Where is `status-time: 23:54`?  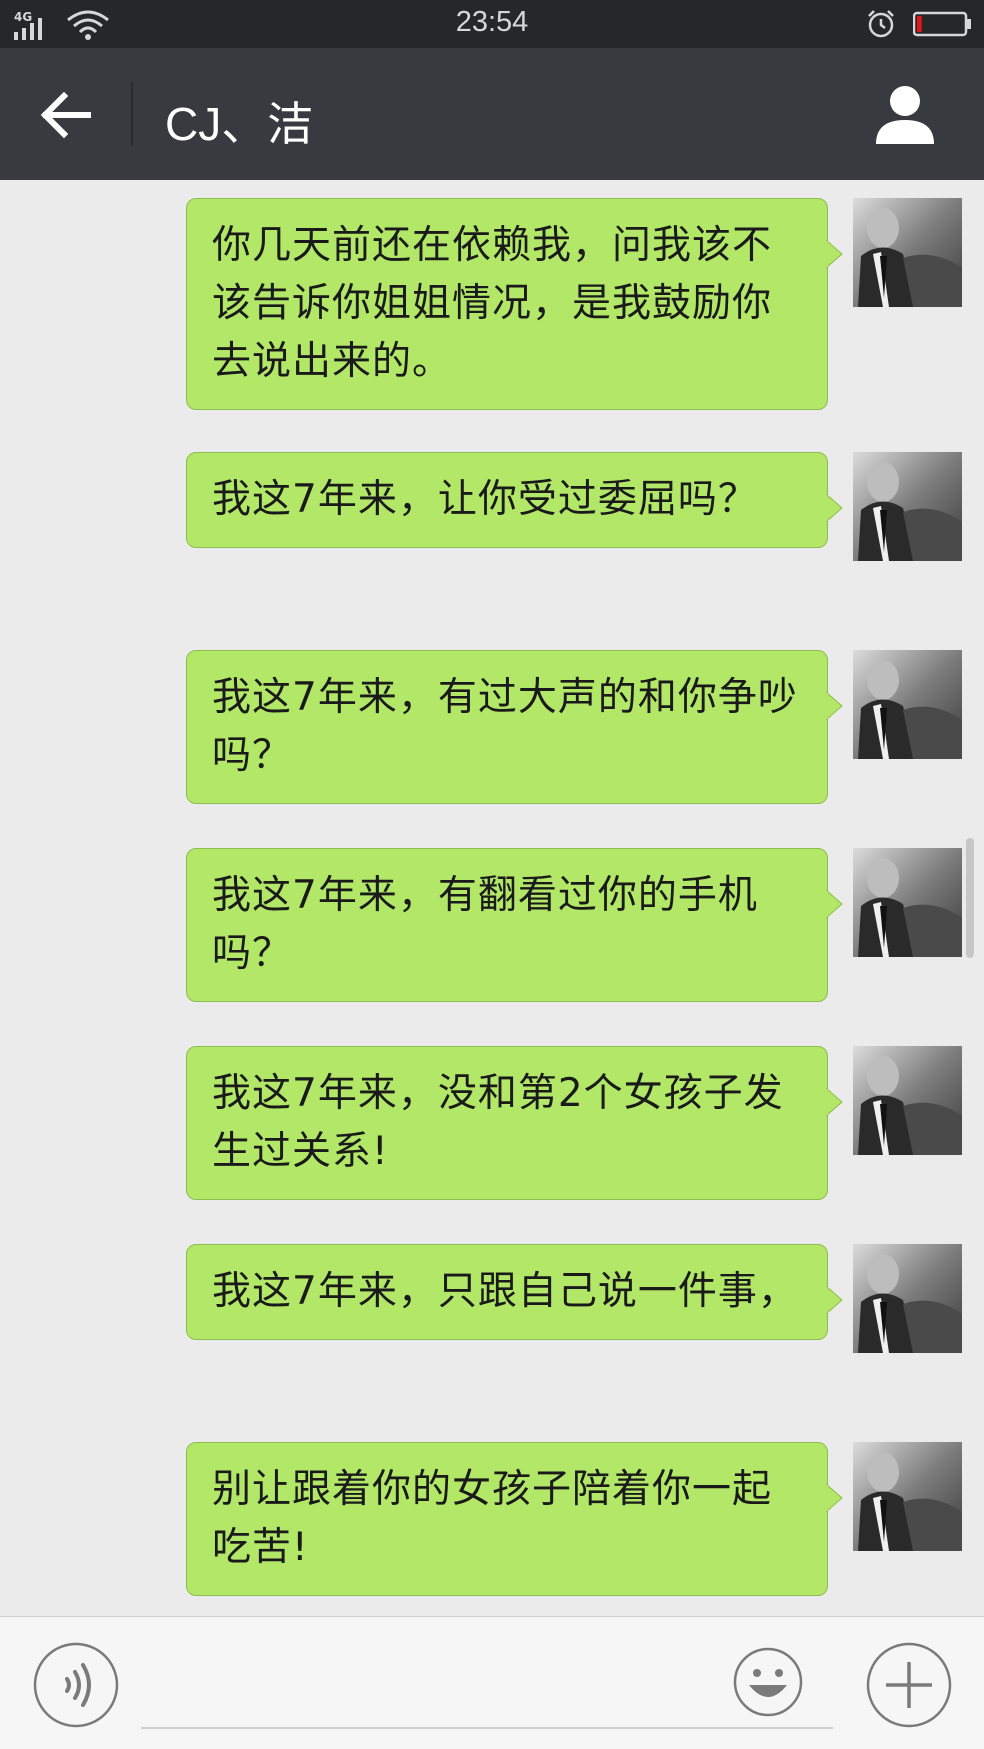 status-time: 23:54 is located at coordinates (492, 22).